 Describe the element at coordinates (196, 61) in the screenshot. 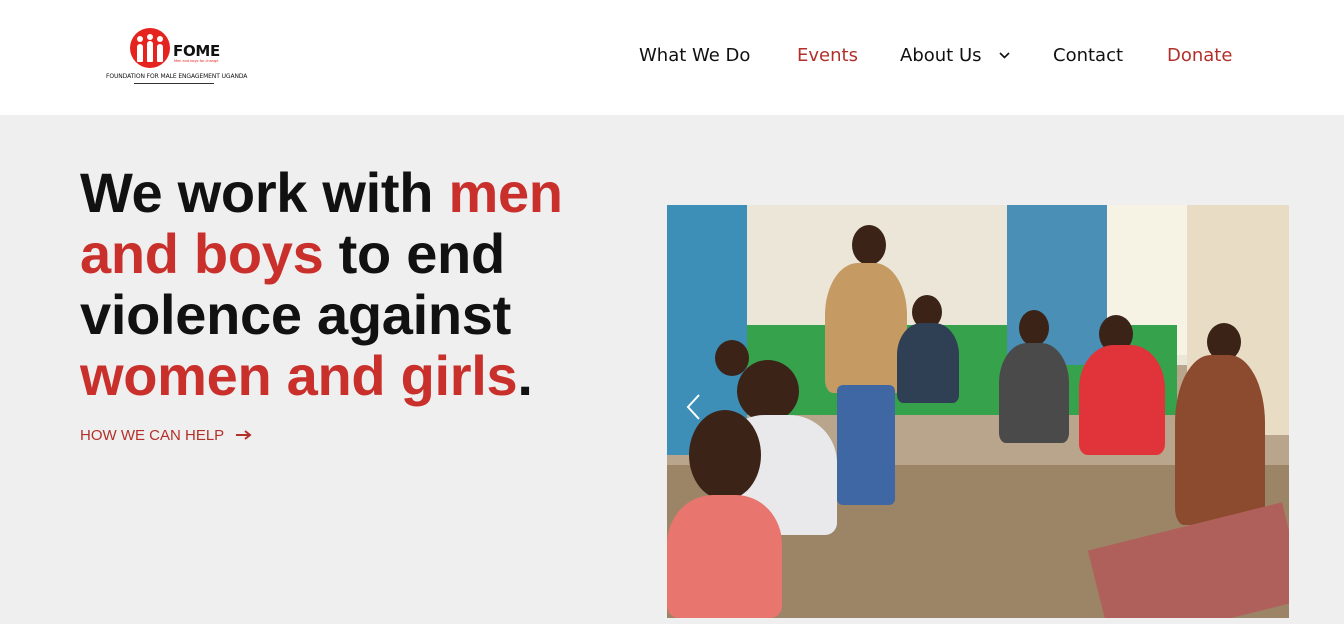

I see `logo-tagline: Men and boys for change` at that location.